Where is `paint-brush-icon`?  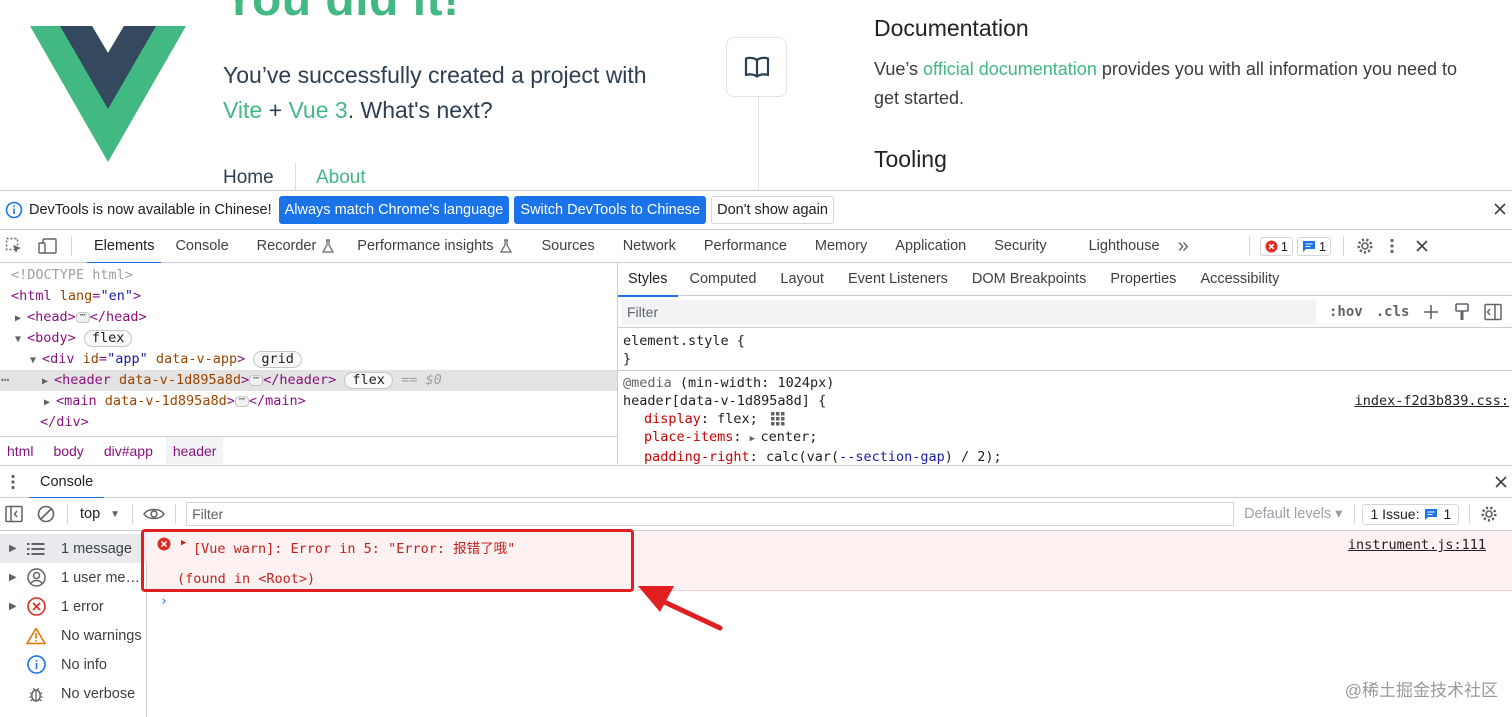
paint-brush-icon is located at coordinates (1462, 311).